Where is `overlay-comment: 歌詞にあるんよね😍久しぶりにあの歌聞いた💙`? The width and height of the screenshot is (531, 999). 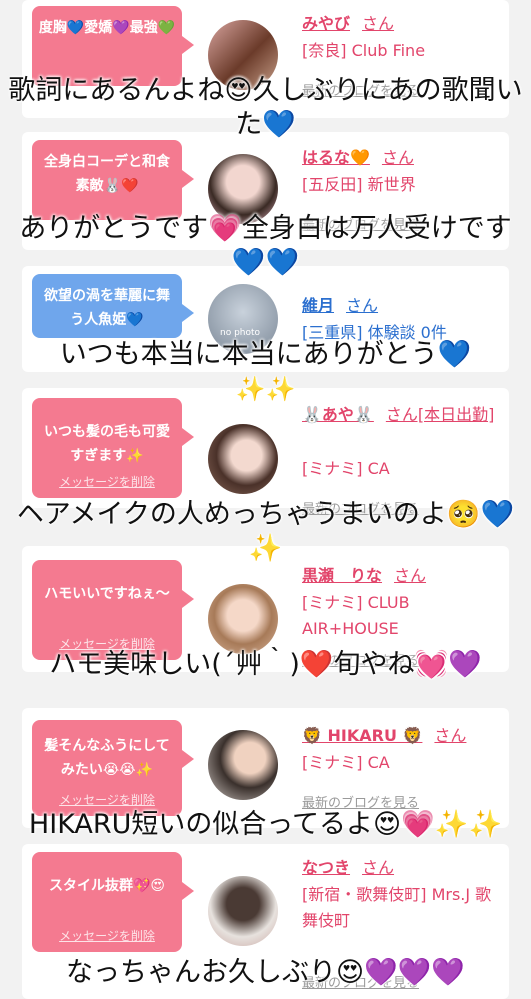
overlay-comment: 歌詞にあるんよね😍久しぶりにあの歌聞いた💙 is located at coordinates (265, 107).